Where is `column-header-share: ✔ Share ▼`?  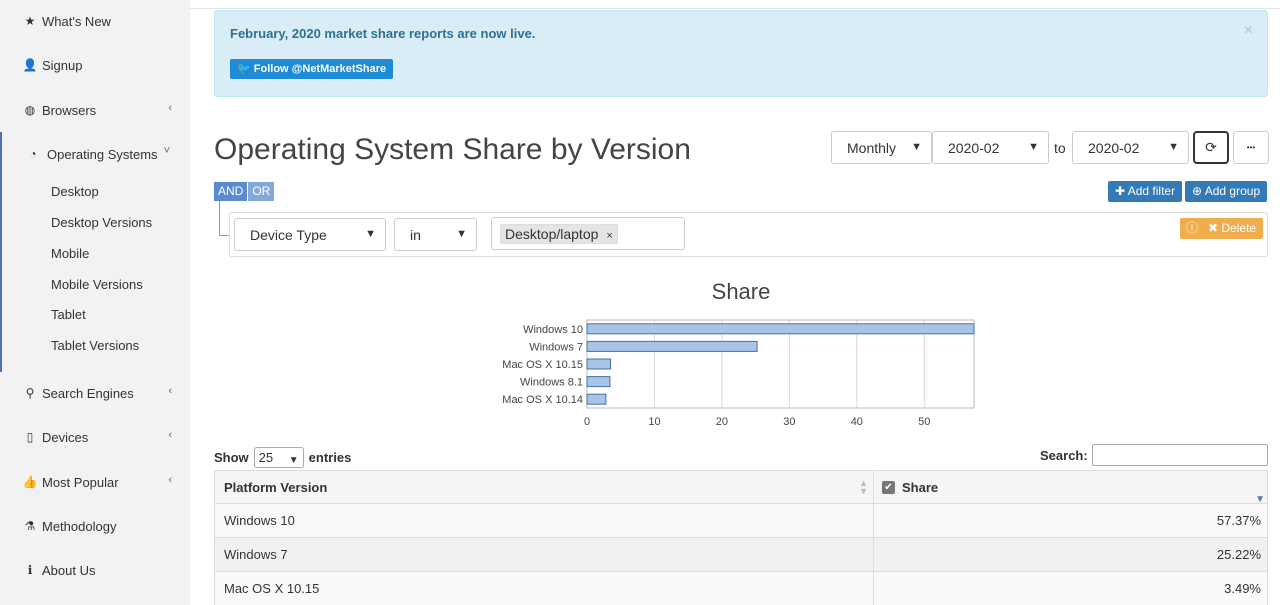
column-header-share: ✔ Share ▼ is located at coordinates (1071, 488).